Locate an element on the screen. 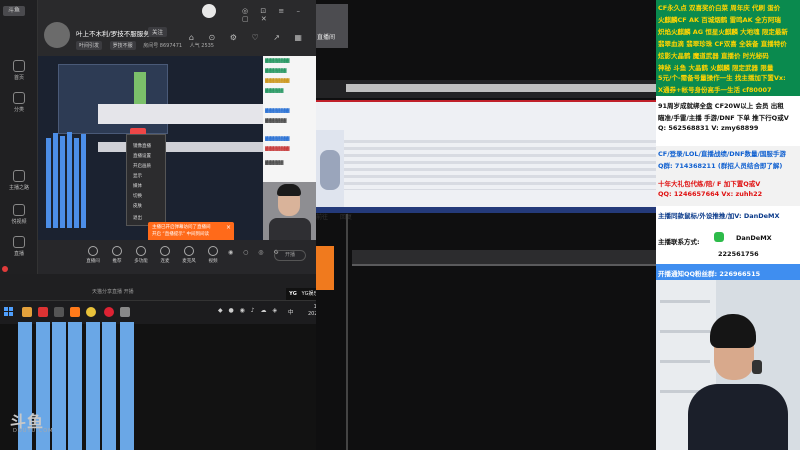 The height and width of the screenshot is (450, 800). sidebar-item-label: 直播 is located at coordinates (18, 254).